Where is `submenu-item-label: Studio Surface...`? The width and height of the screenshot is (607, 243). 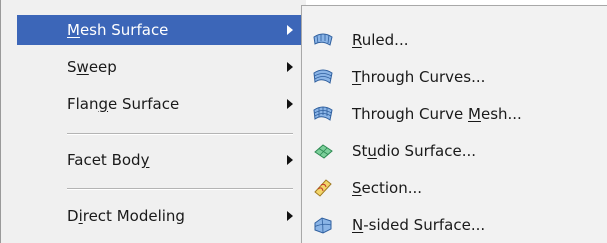
submenu-item-label: Studio Surface... is located at coordinates (414, 151).